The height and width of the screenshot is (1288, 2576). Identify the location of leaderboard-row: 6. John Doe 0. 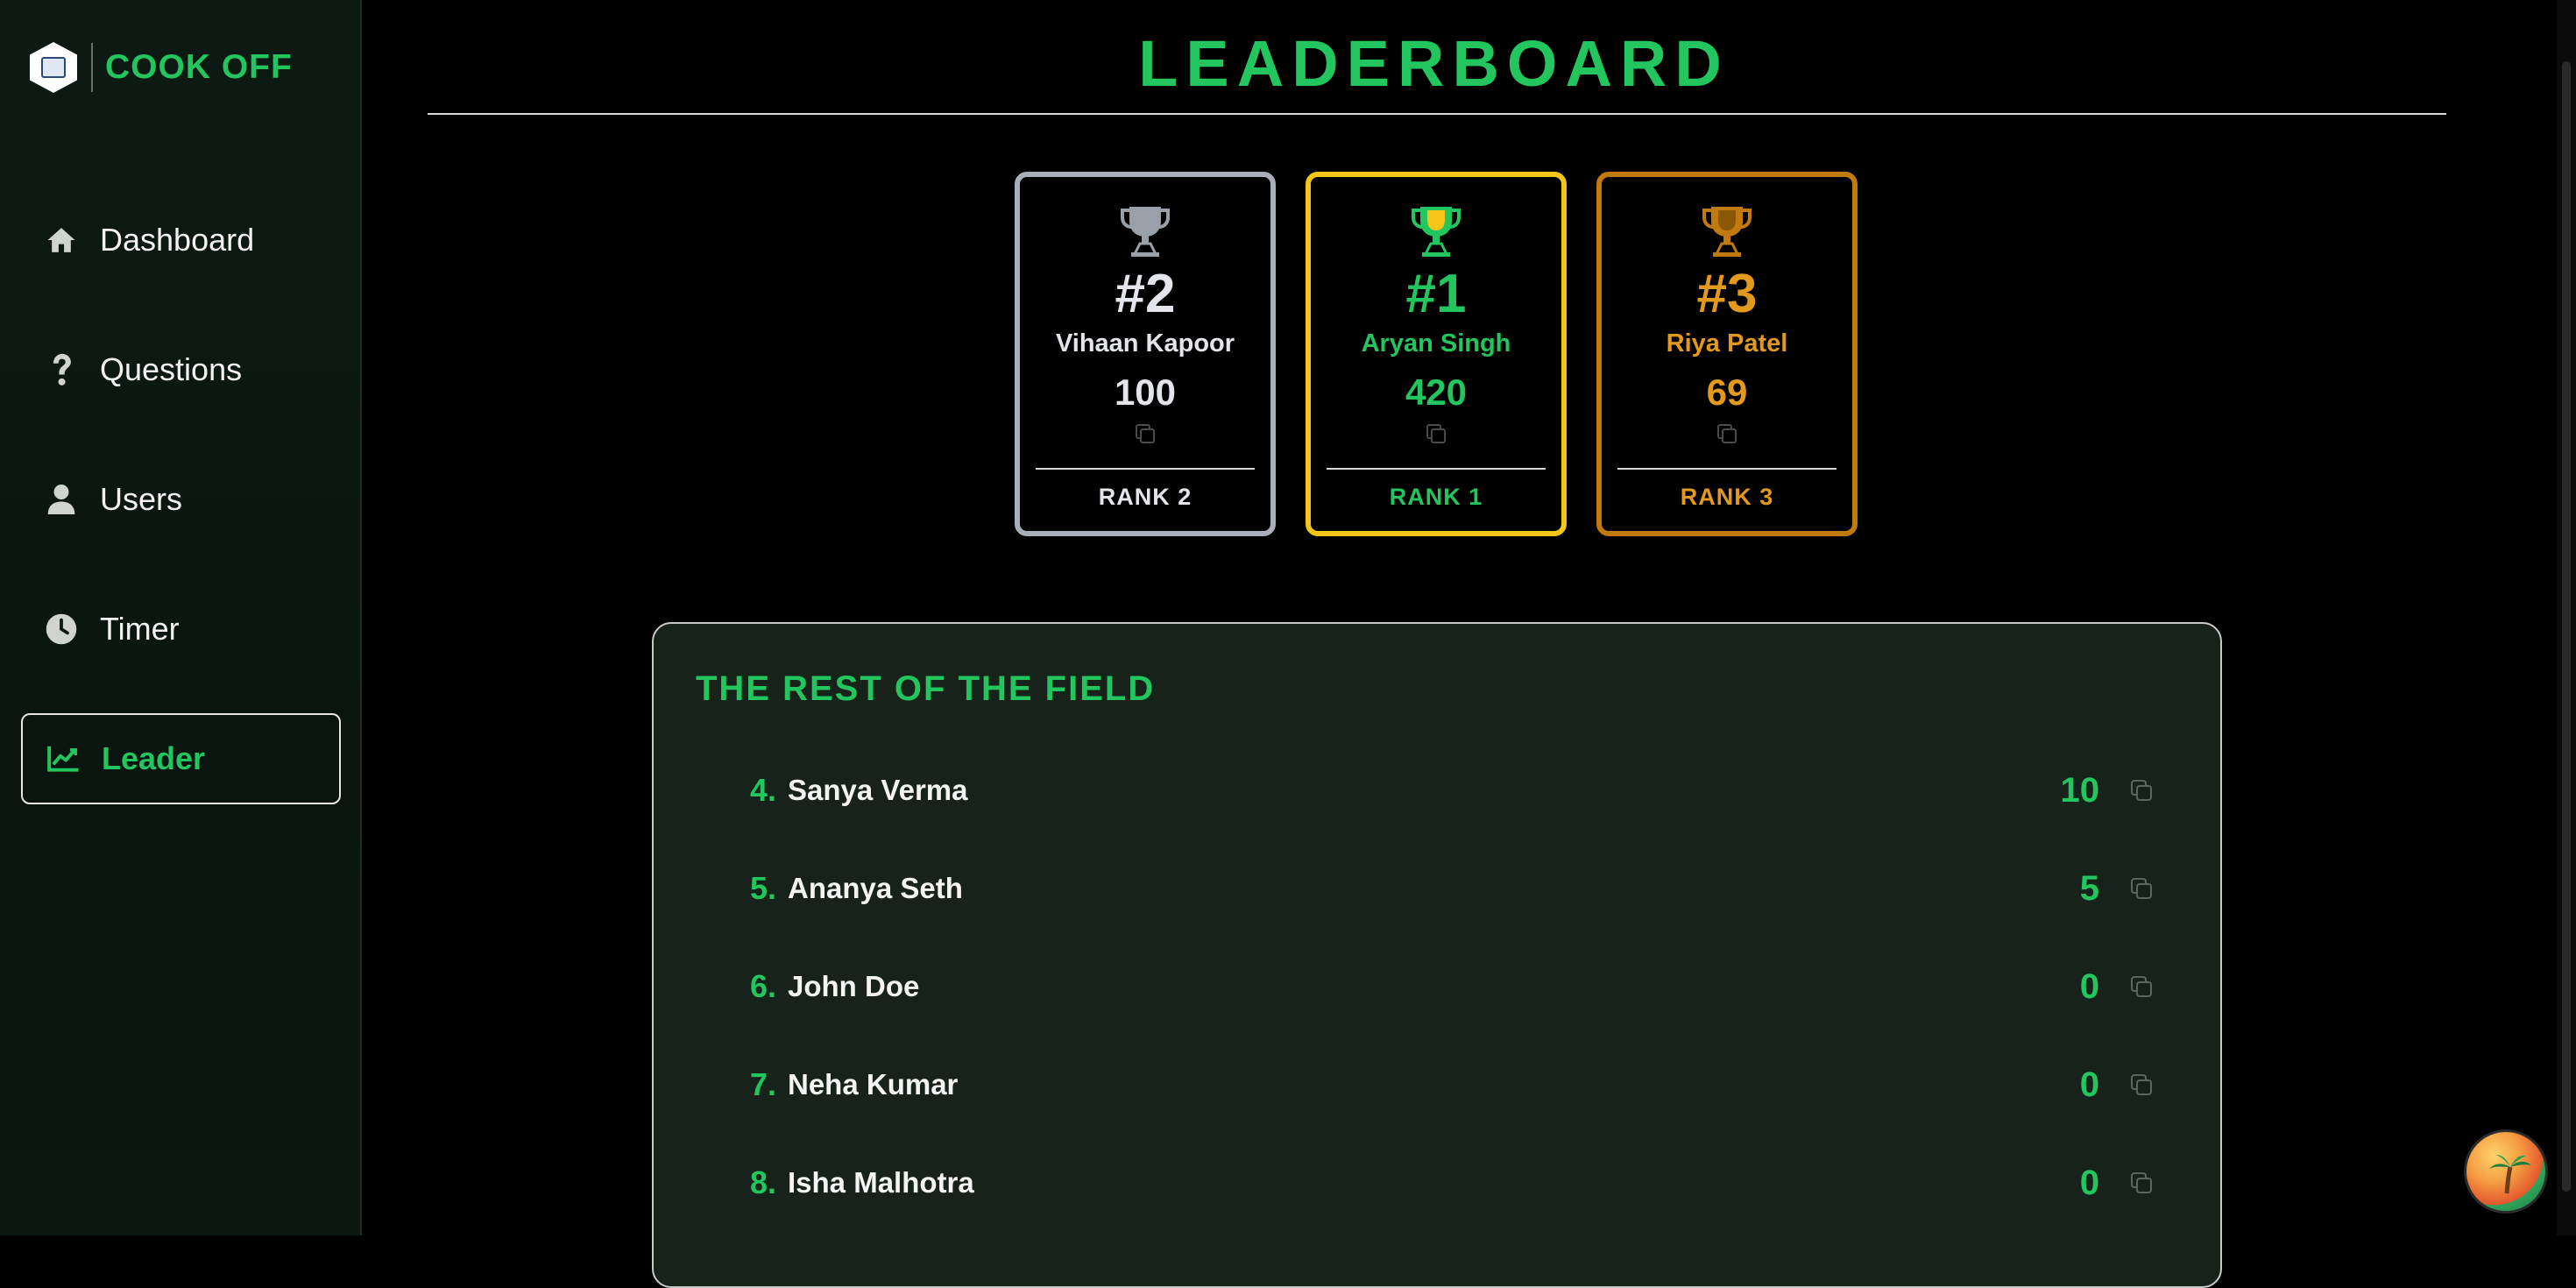
(1437, 986).